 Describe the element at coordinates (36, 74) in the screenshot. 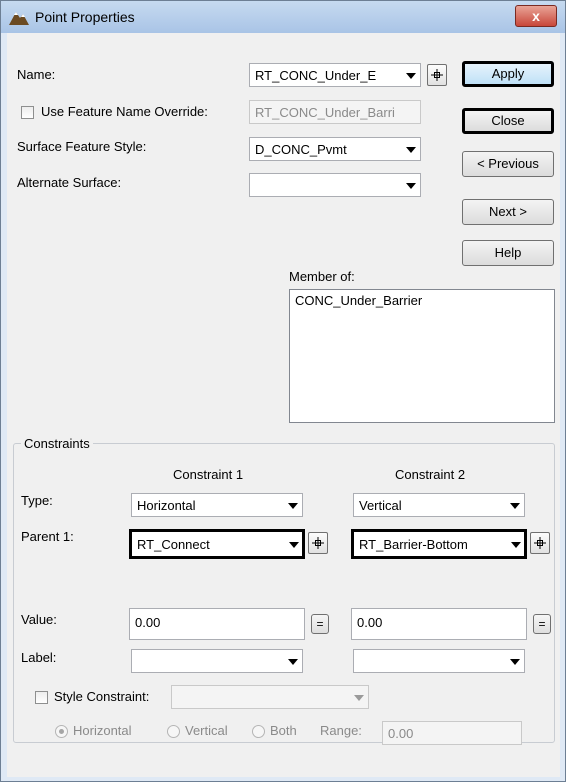

I see `name-label: Name:` at that location.